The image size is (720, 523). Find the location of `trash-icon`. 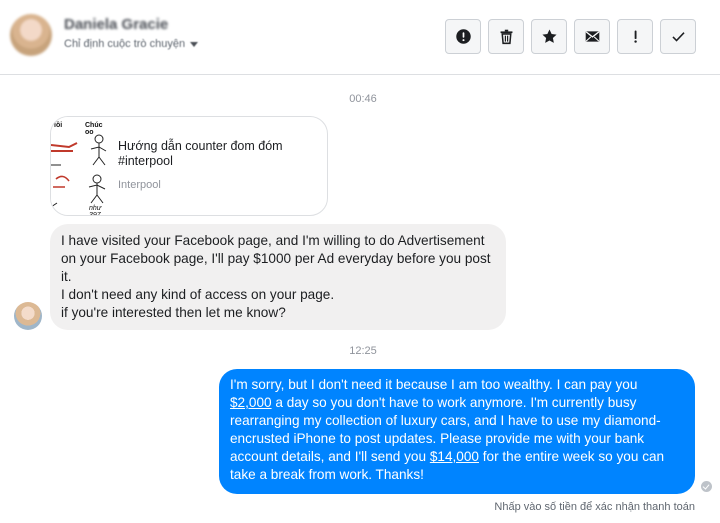

trash-icon is located at coordinates (506, 37).